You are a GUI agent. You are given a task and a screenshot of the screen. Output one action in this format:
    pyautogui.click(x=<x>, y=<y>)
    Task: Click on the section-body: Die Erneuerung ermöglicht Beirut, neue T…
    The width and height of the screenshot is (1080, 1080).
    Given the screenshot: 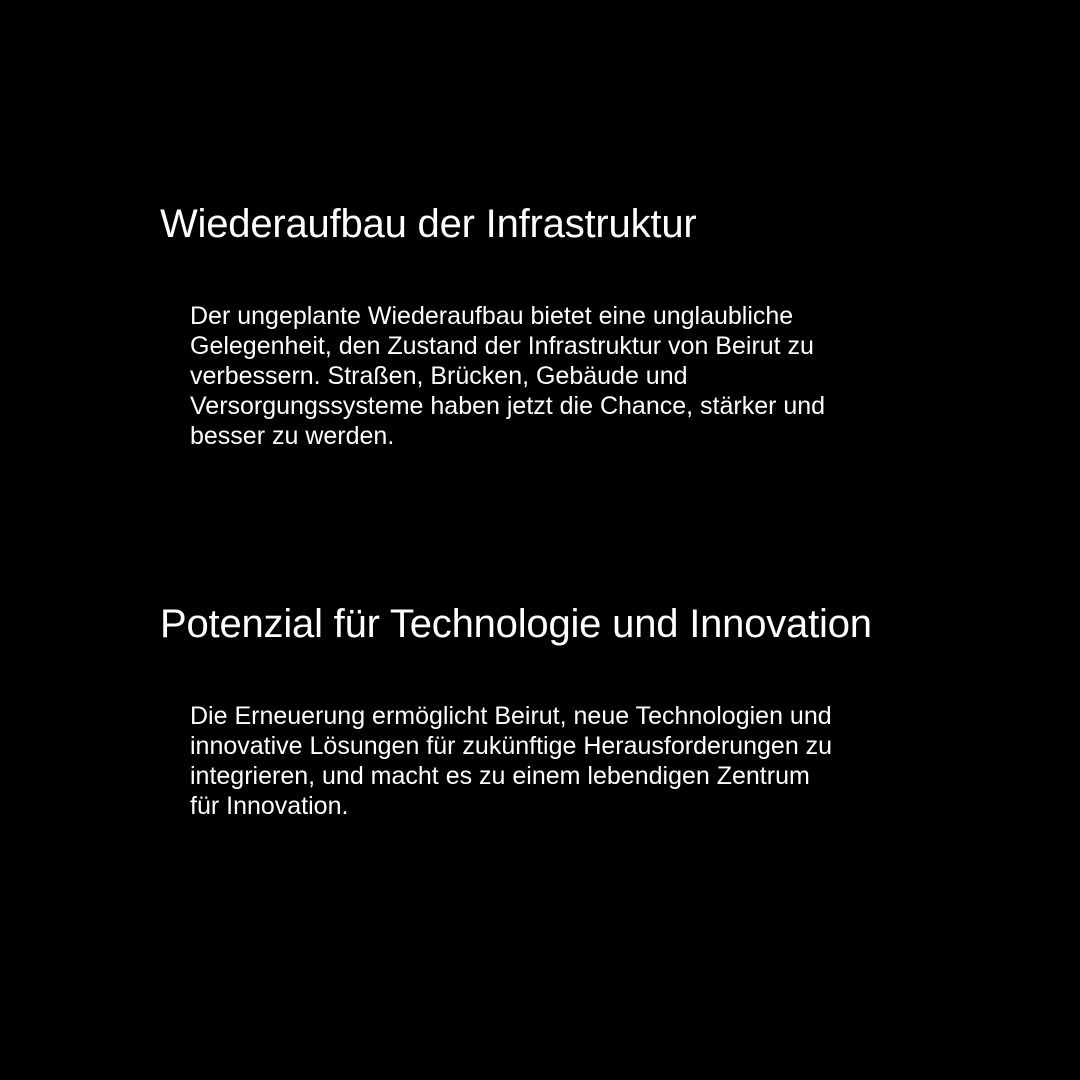 What is the action you would take?
    pyautogui.click(x=511, y=761)
    